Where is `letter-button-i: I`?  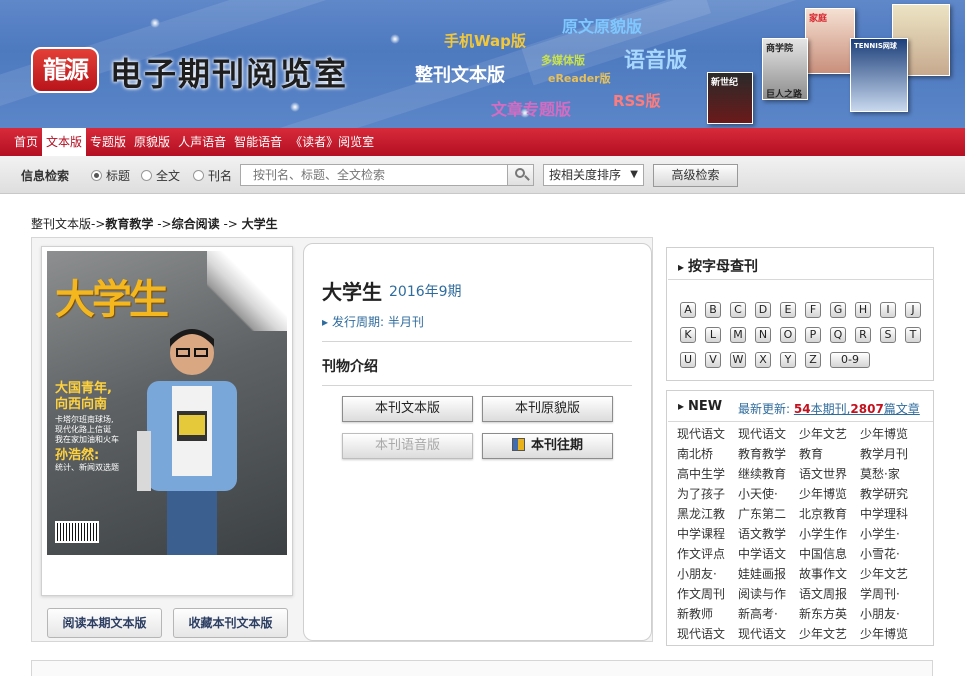 letter-button-i: I is located at coordinates (888, 310).